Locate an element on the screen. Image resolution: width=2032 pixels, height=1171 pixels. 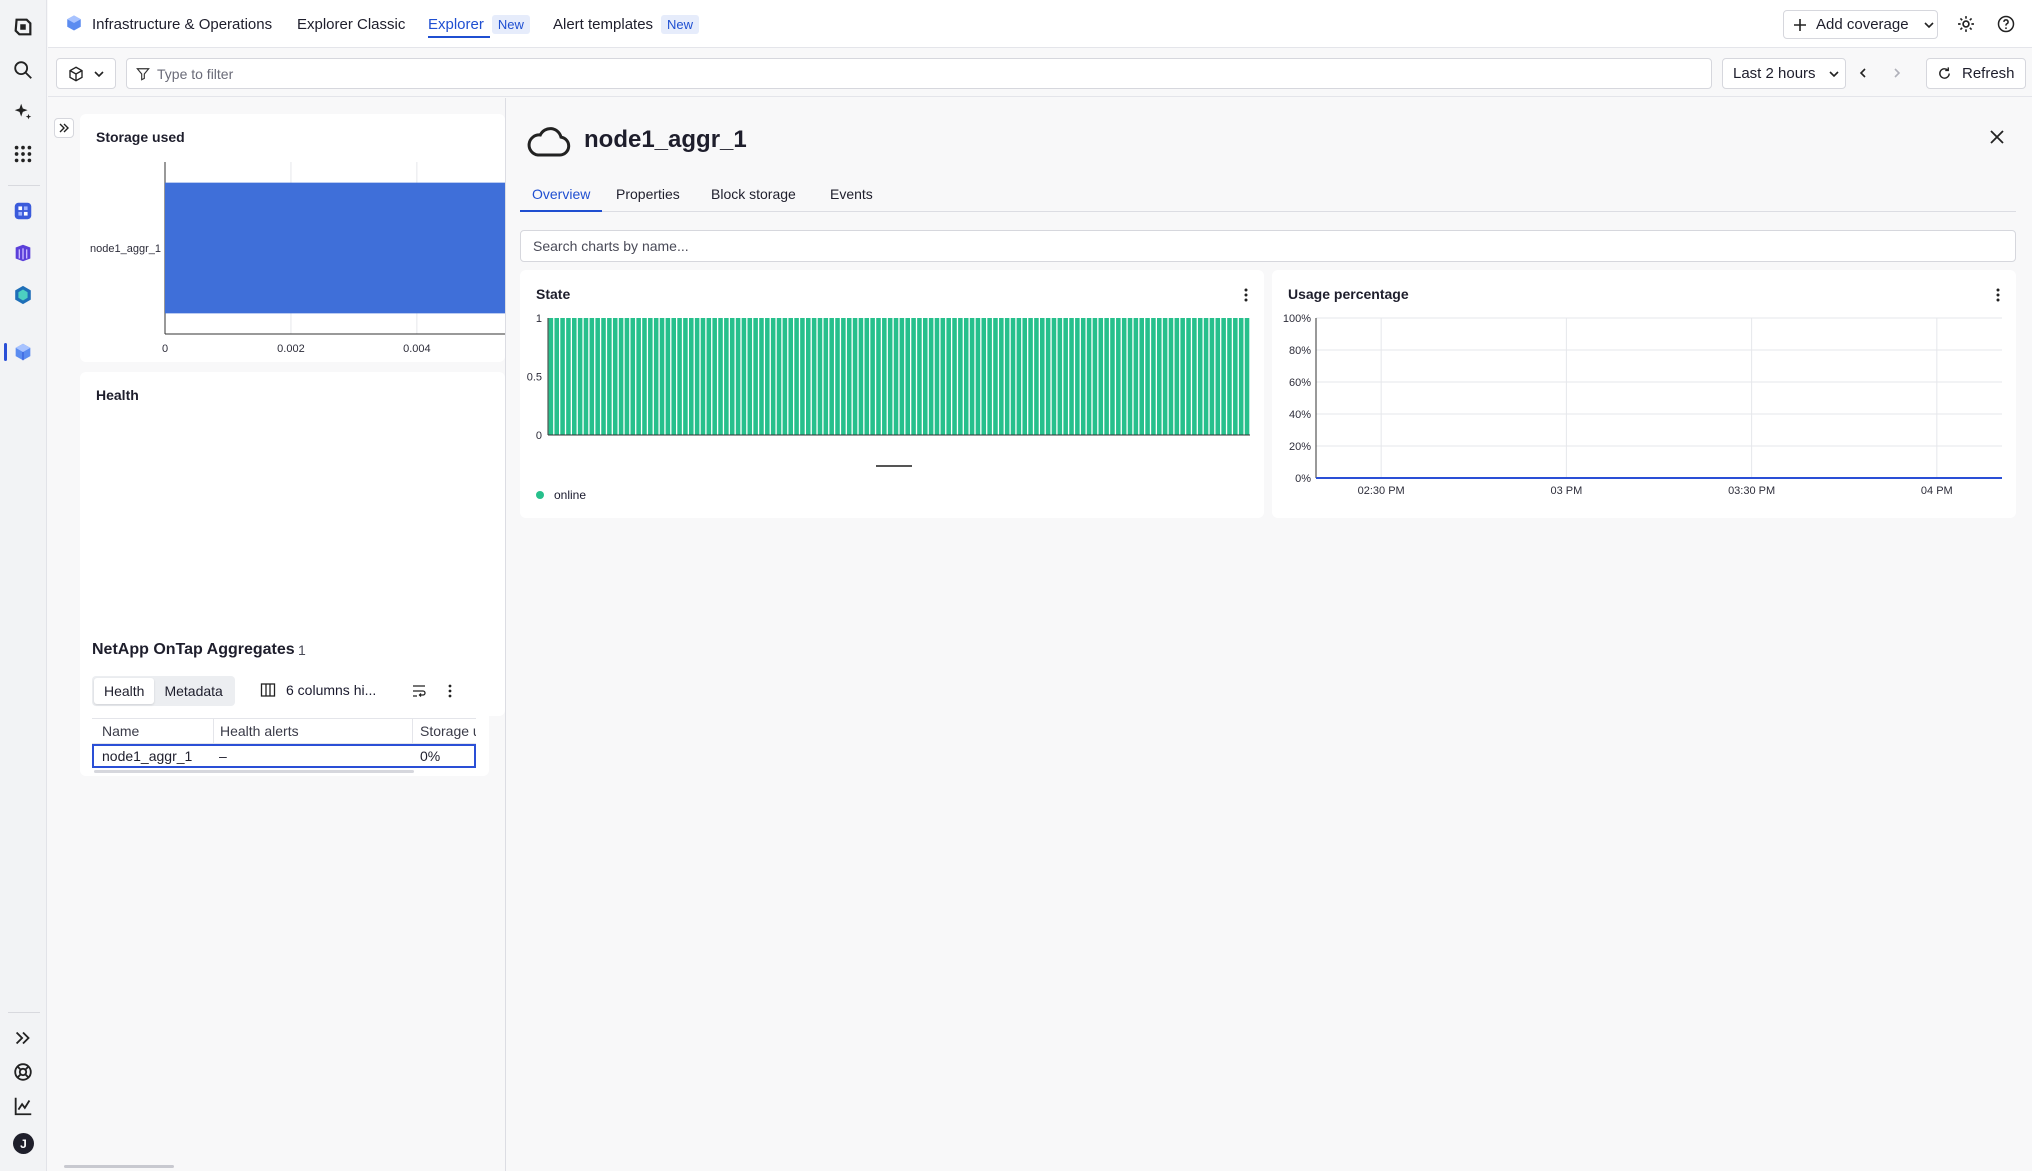
expand-panel-icon is located at coordinates (64, 128).